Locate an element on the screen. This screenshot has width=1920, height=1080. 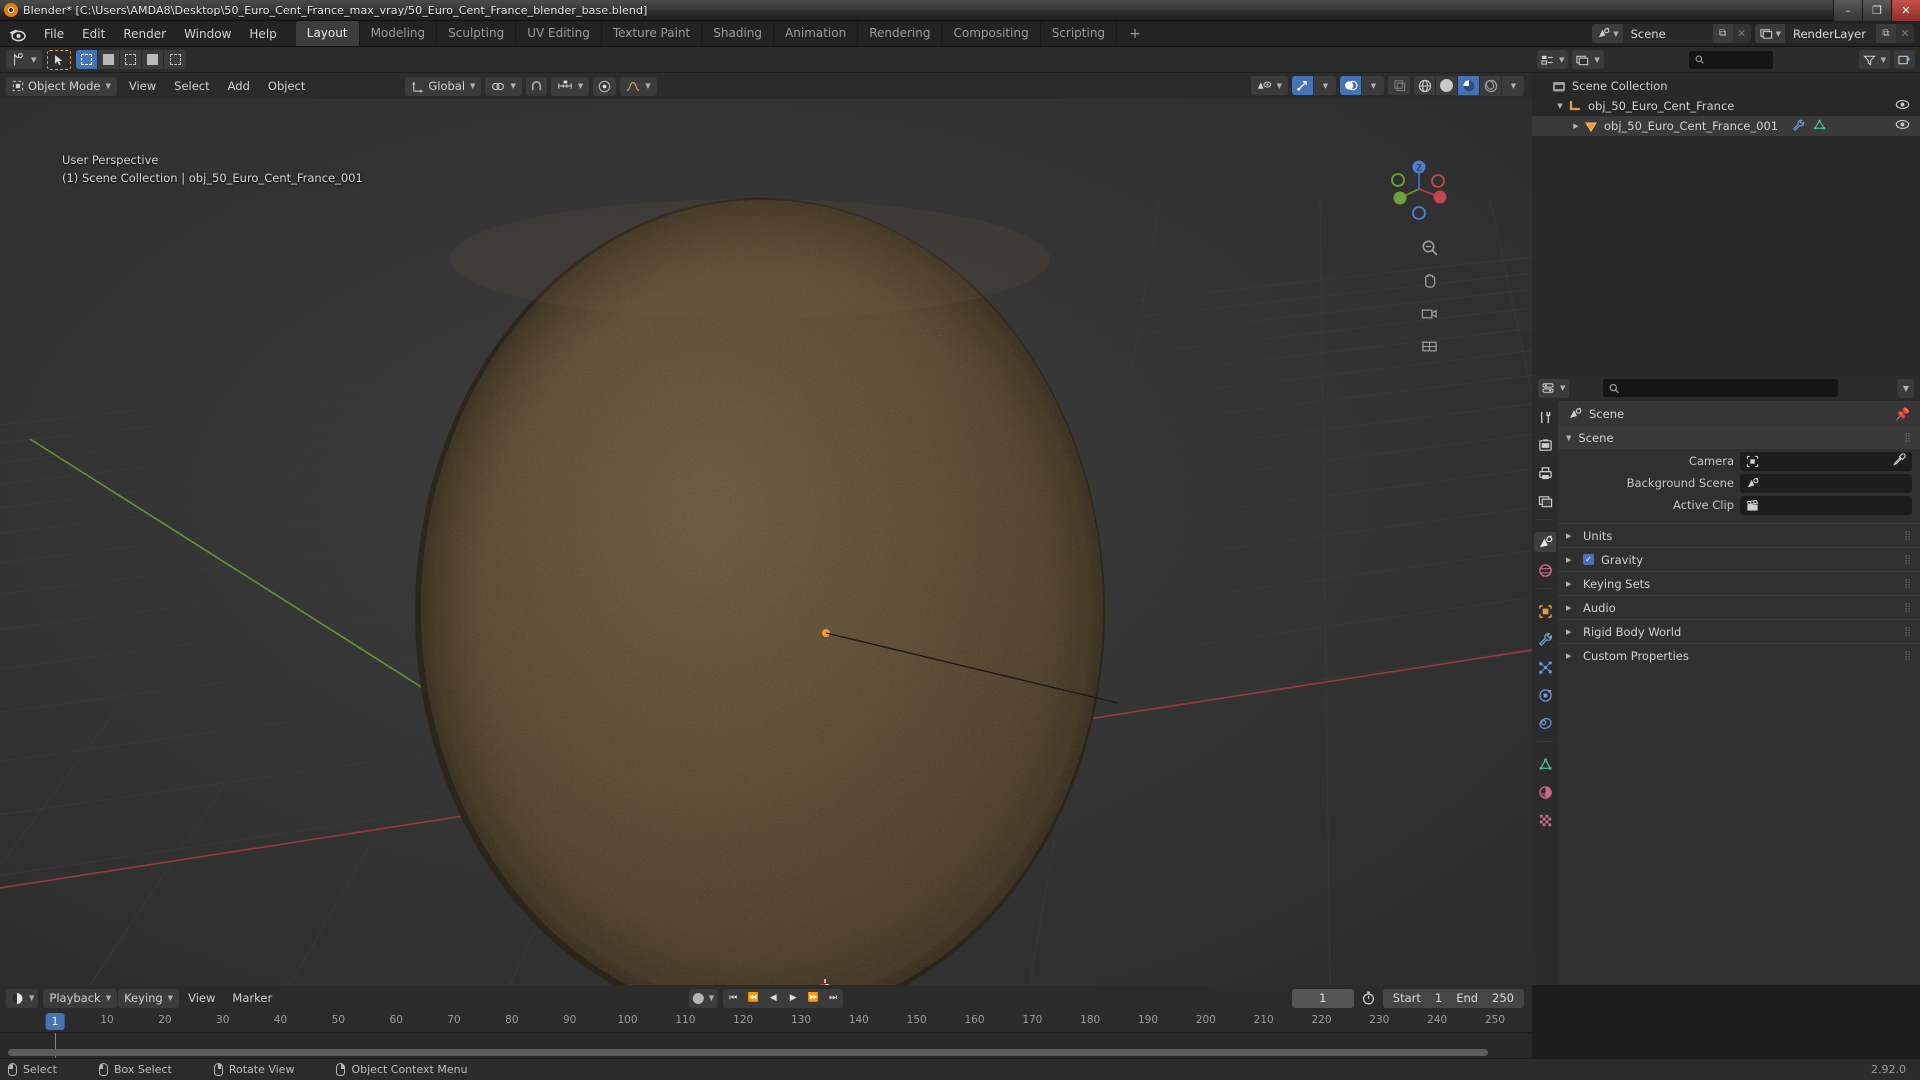
workspace-tab-compositing: Compositing is located at coordinates (991, 33).